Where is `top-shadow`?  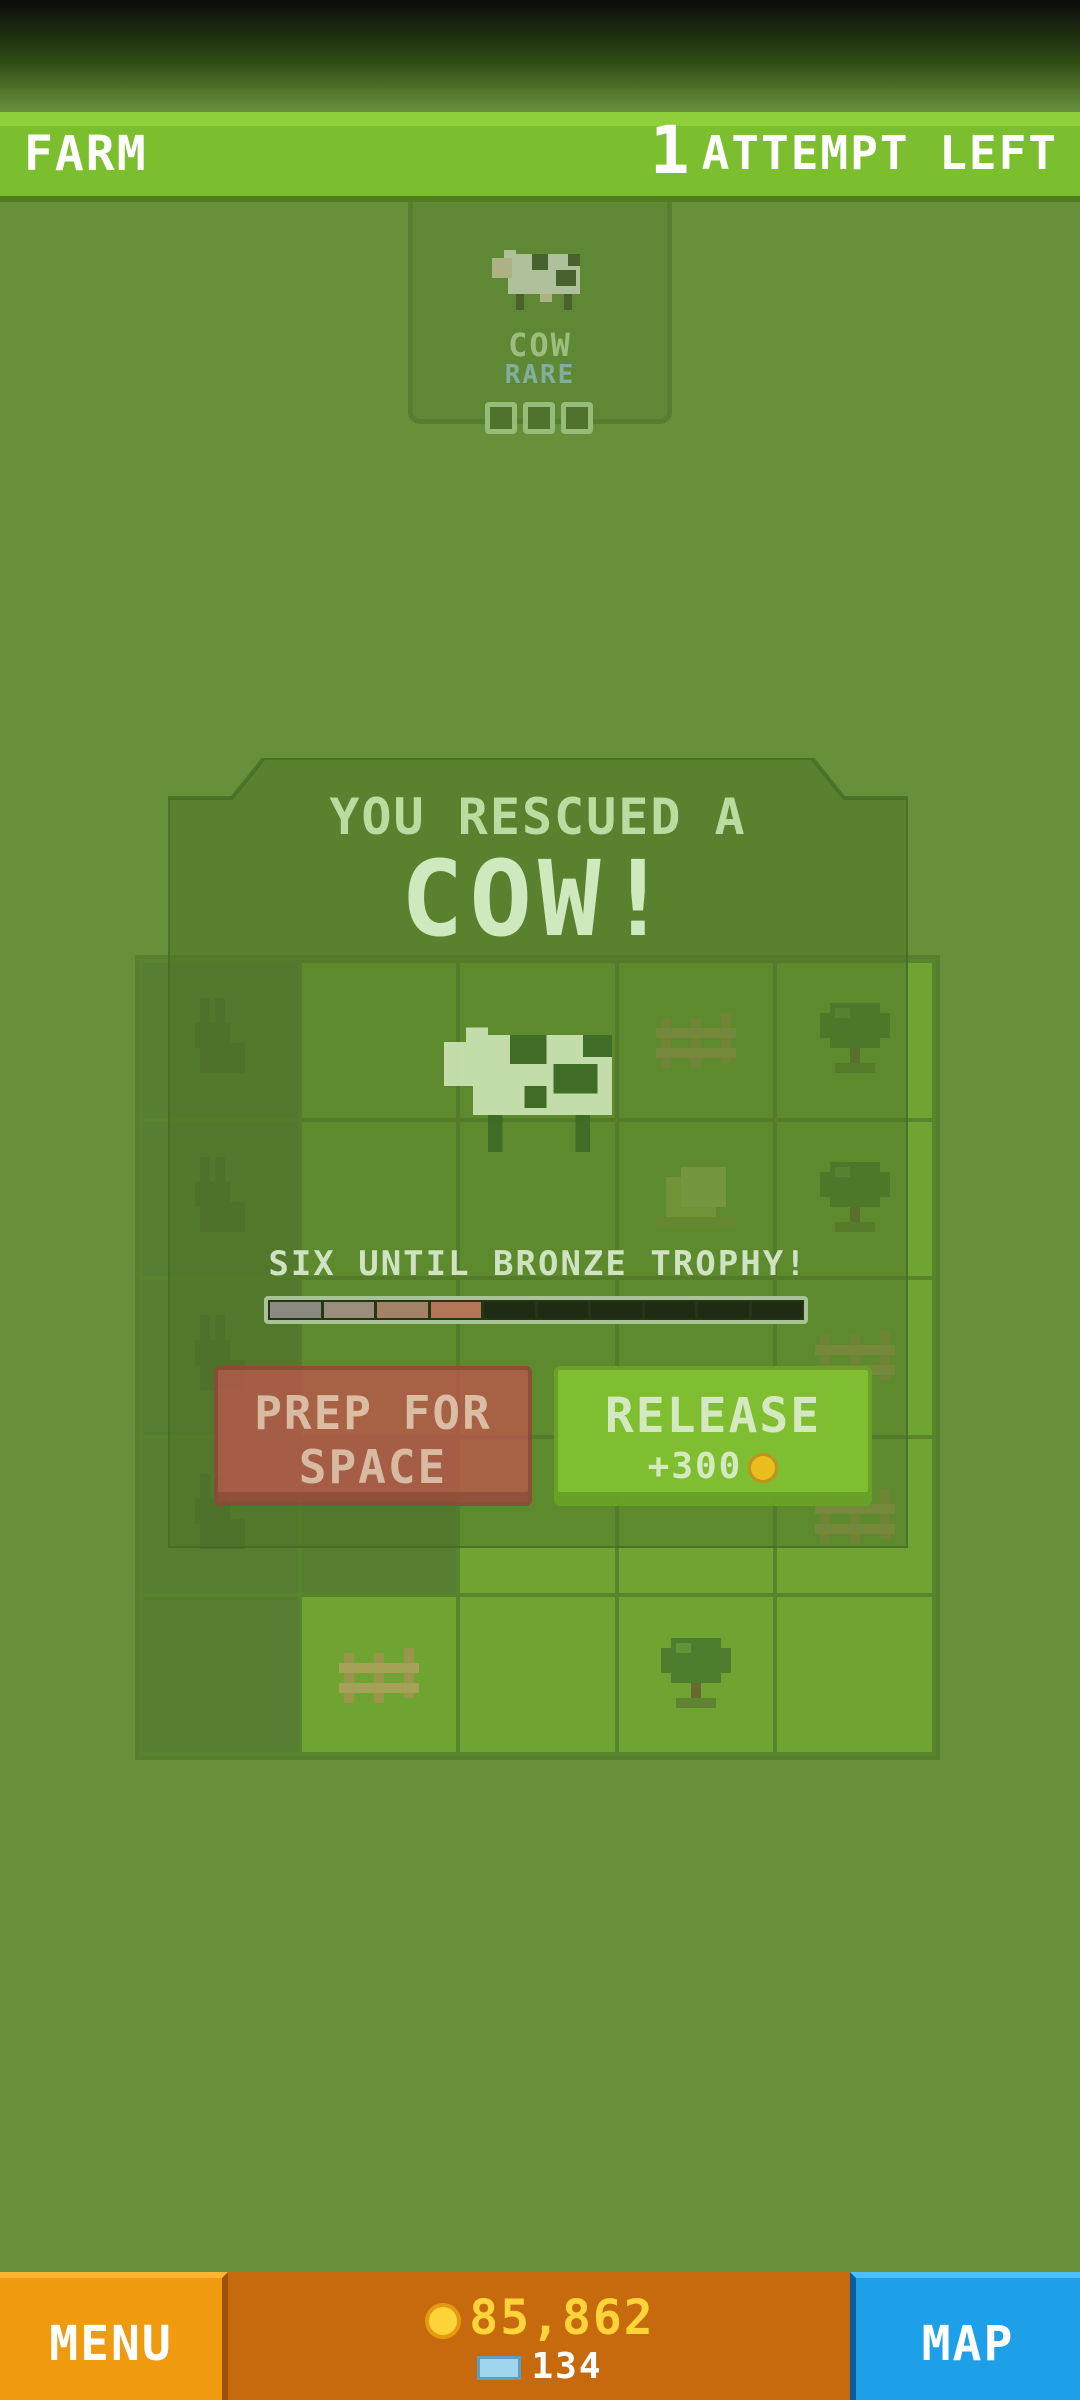
top-shadow is located at coordinates (540, 55).